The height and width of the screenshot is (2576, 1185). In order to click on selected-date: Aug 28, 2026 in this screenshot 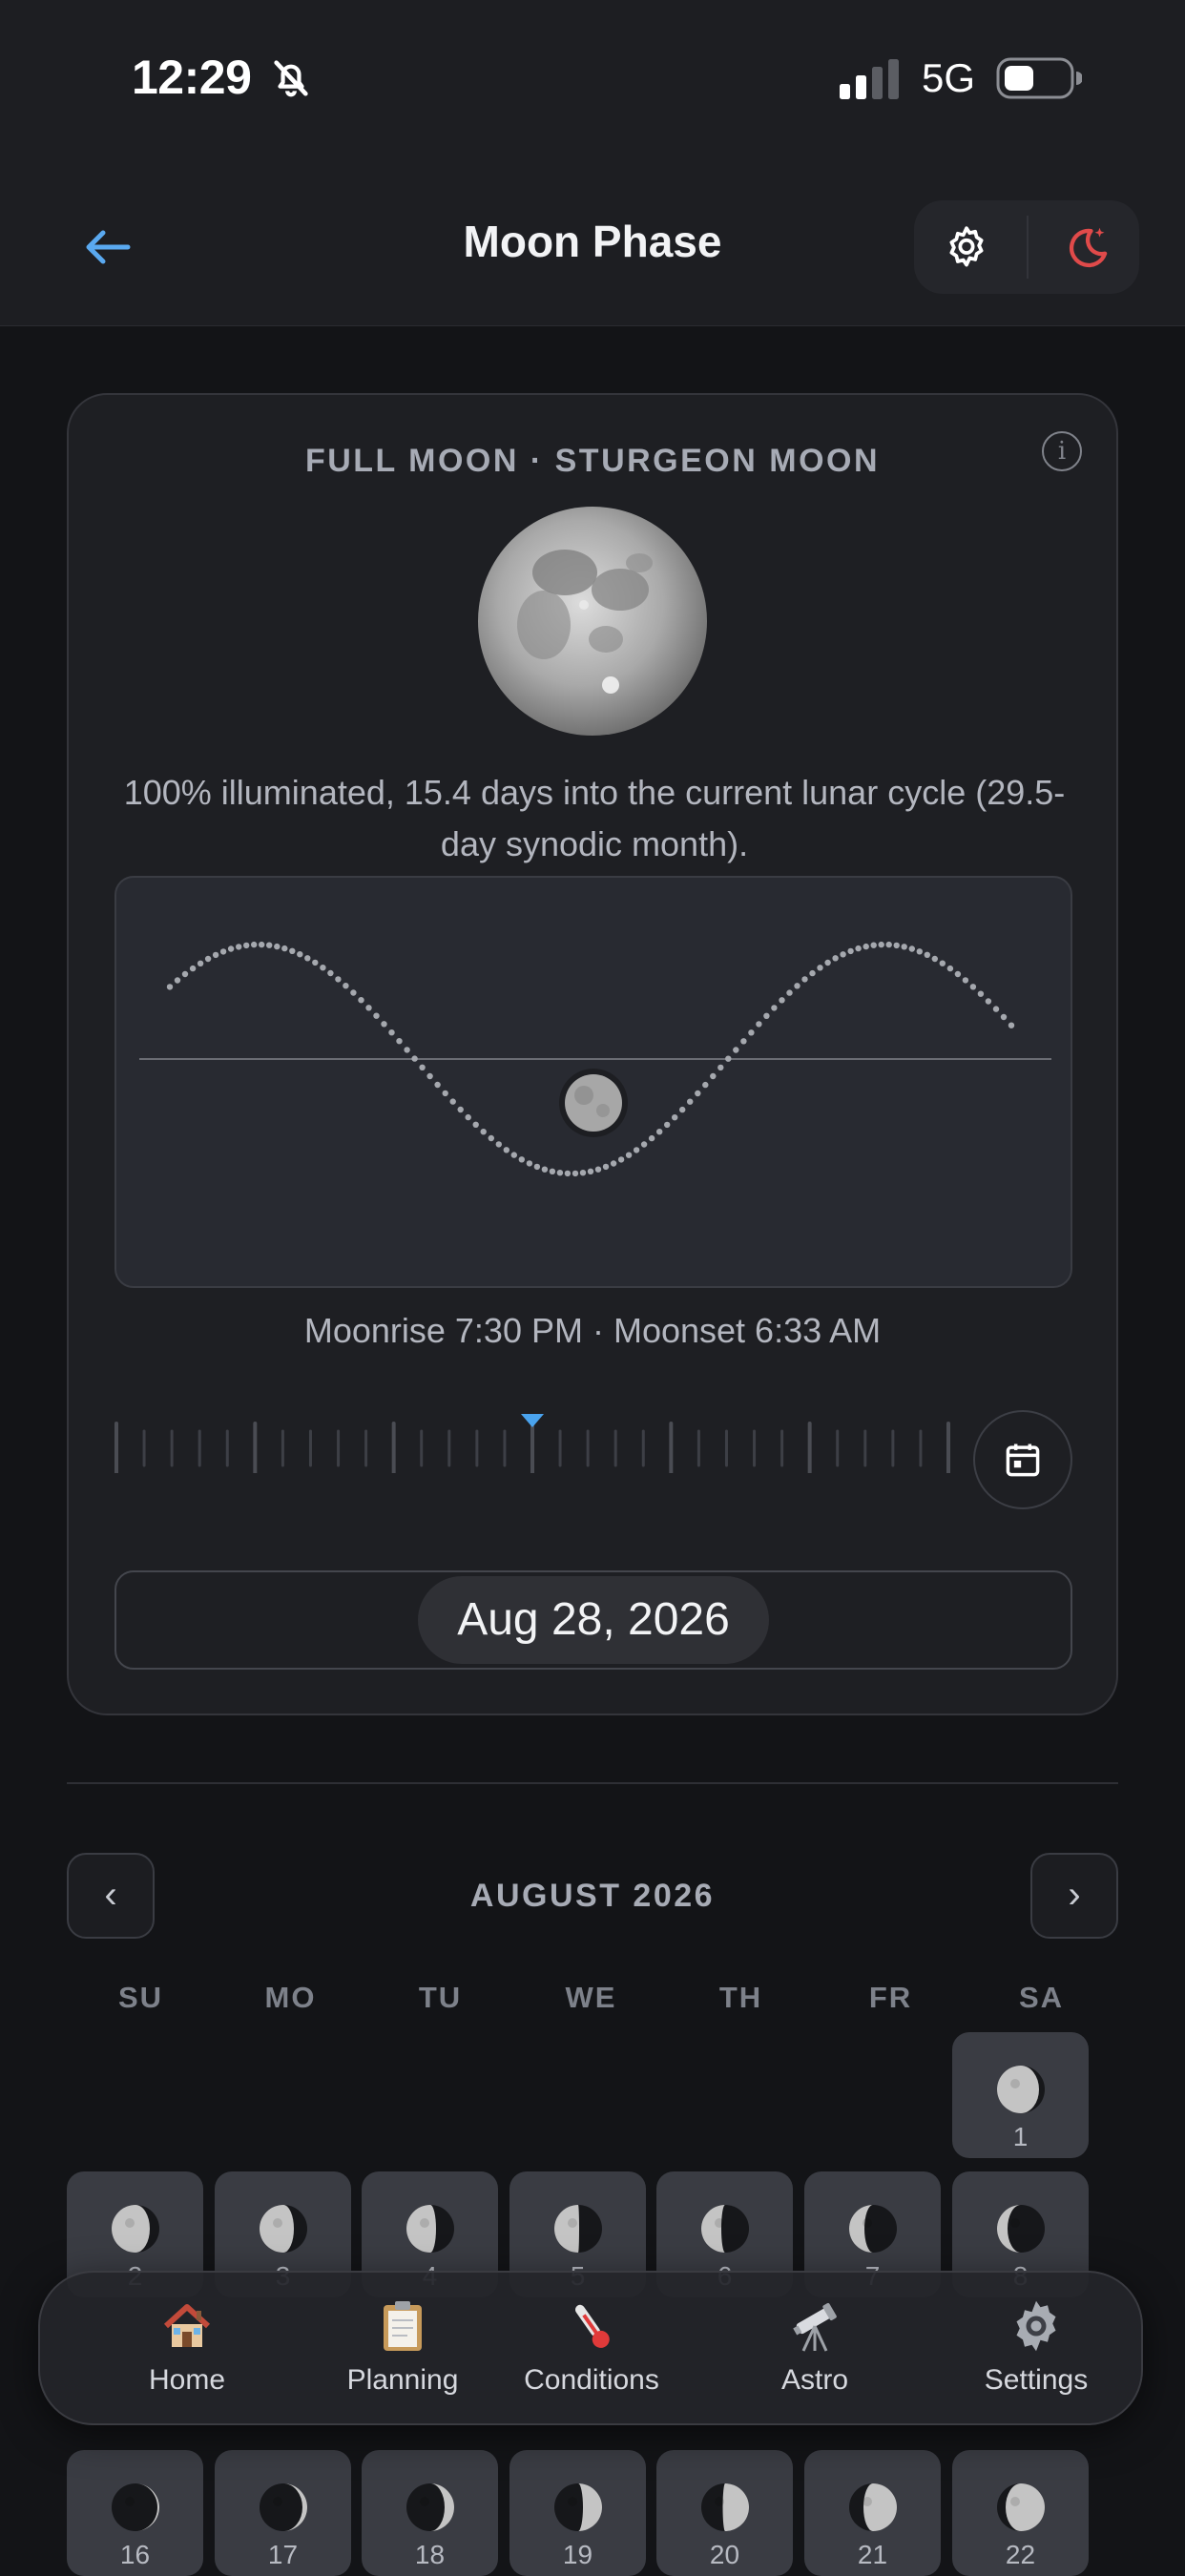, I will do `click(593, 1620)`.